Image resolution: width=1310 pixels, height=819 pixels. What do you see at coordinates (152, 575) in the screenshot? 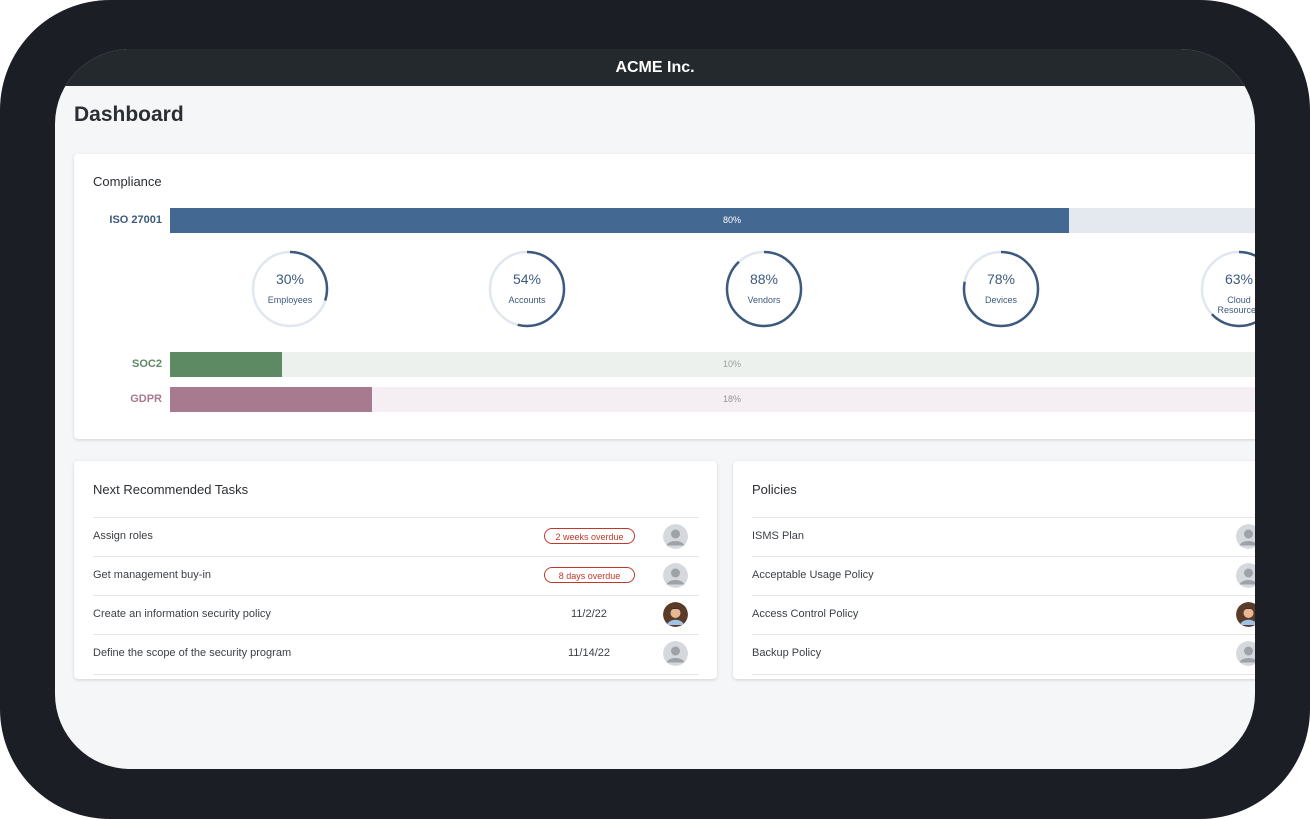
I see `task-name: Get management buy-in` at bounding box center [152, 575].